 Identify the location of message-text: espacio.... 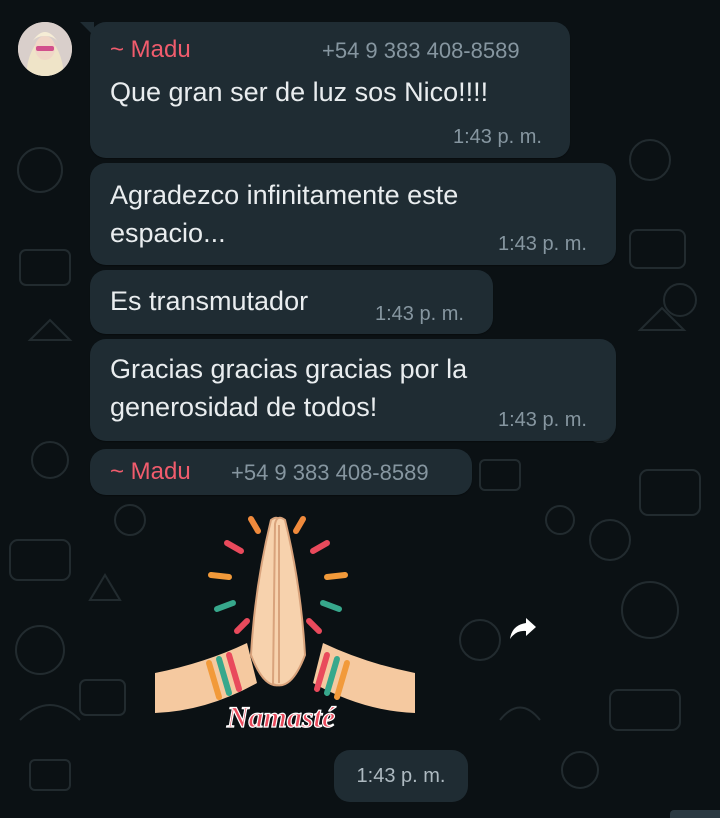
(168, 233).